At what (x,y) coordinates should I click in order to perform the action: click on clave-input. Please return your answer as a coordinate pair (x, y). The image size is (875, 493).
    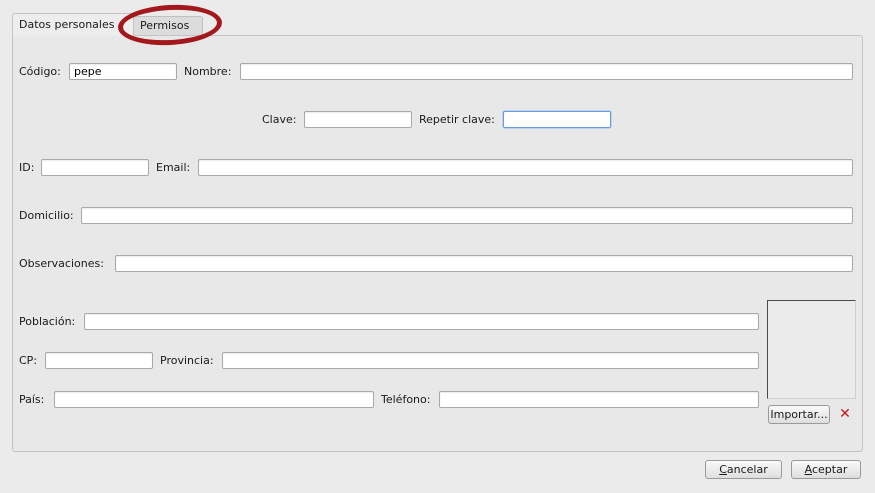
    Looking at the image, I should click on (358, 119).